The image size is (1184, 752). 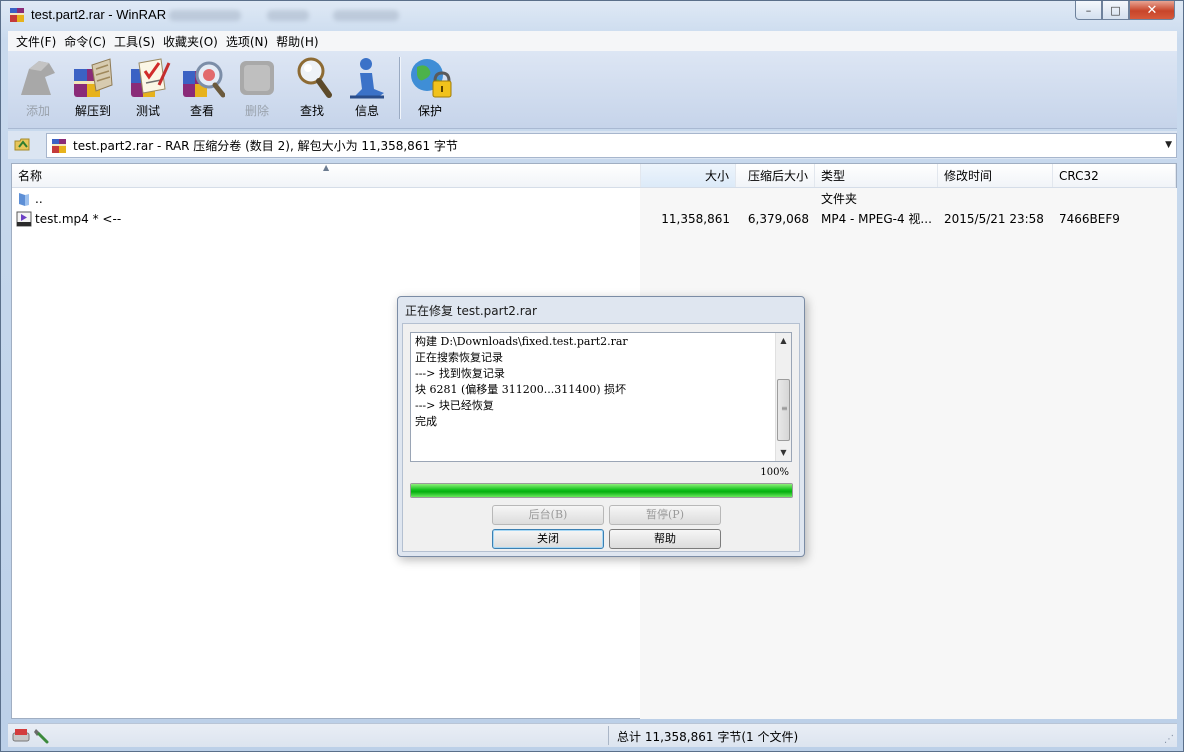 I want to click on progress-fill, so click(x=601, y=490).